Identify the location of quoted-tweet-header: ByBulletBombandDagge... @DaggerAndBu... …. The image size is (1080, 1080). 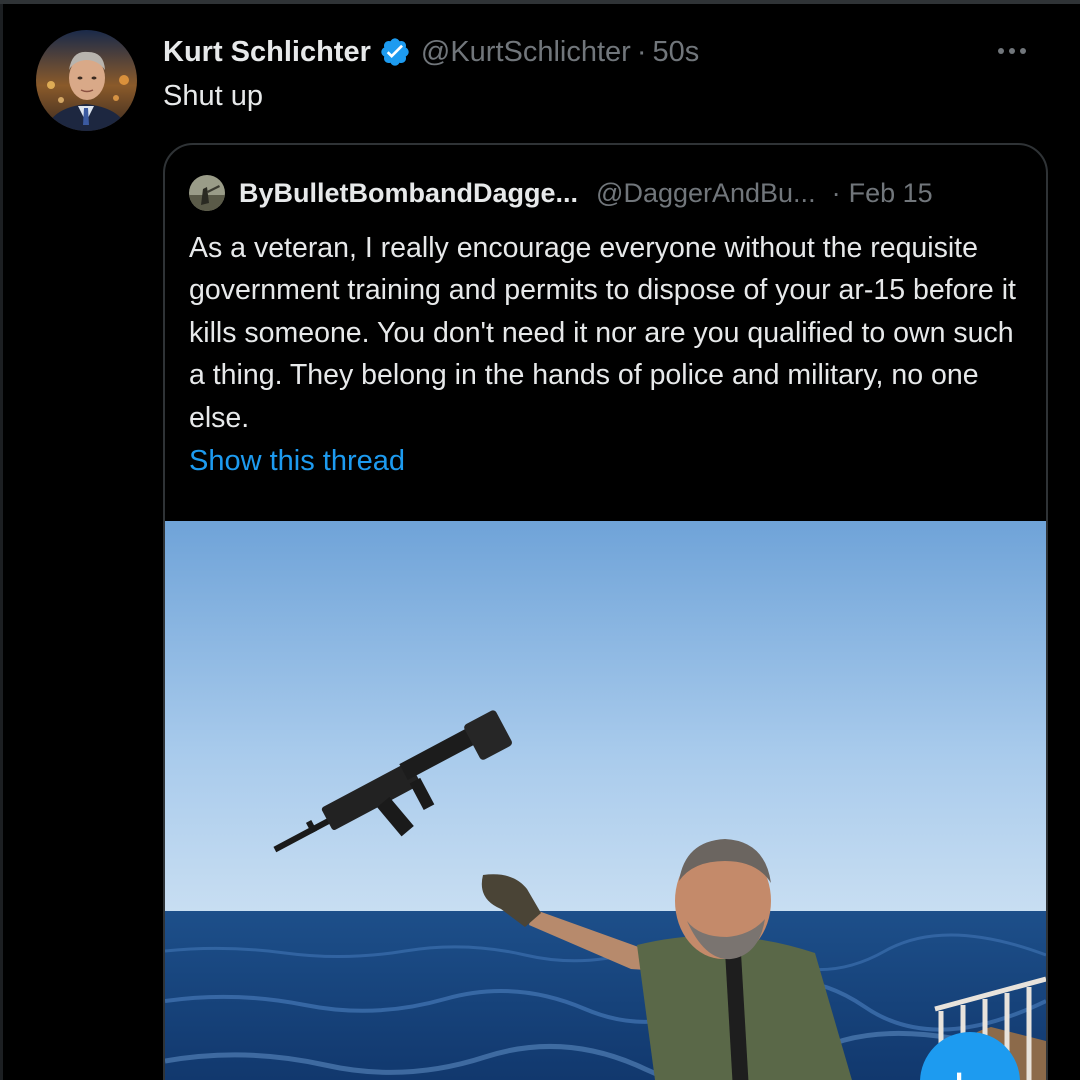
(609, 193).